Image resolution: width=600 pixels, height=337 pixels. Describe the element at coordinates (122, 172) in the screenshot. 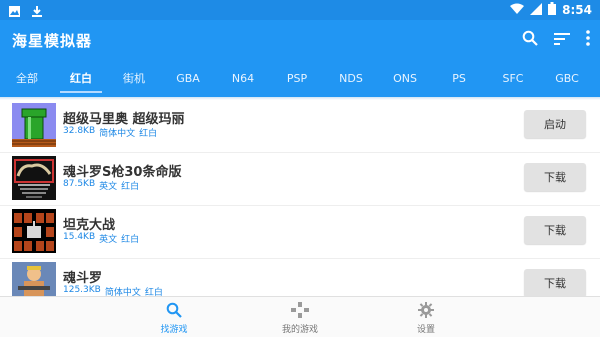

I see `game-title: 魂斗罗S枪30条命版` at that location.